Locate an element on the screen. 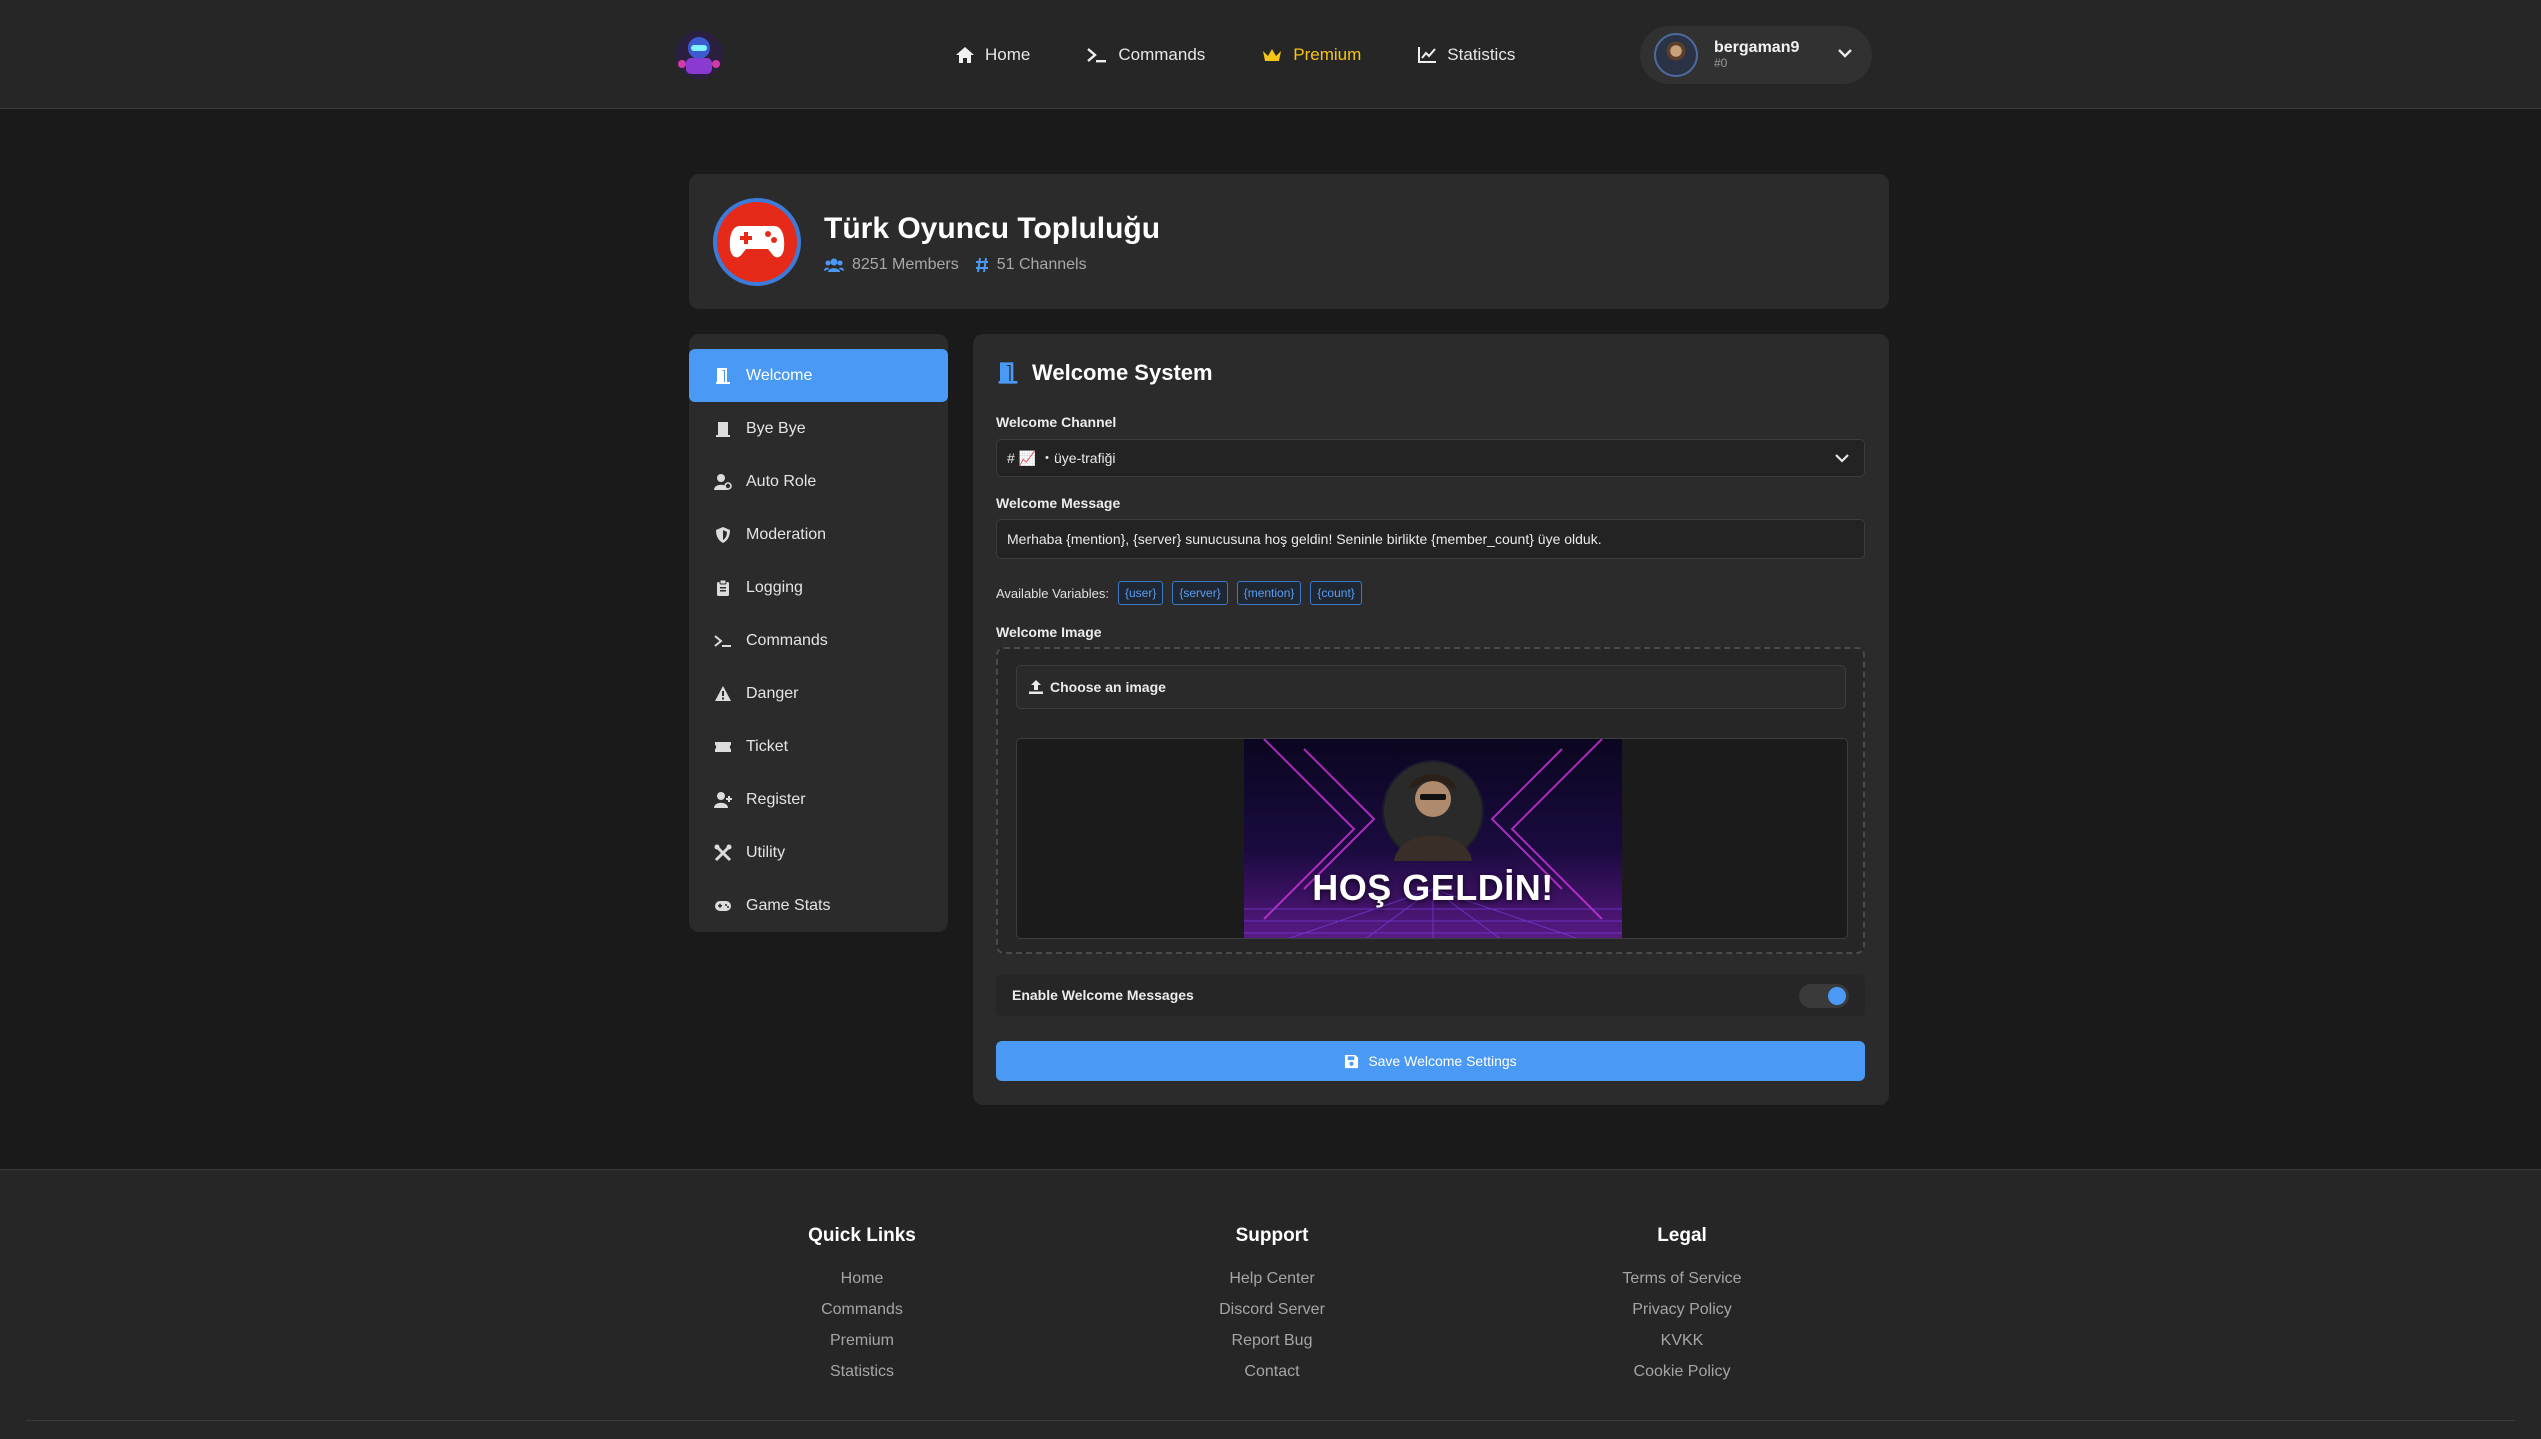 This screenshot has height=1439, width=2541. server-icon is located at coordinates (757, 242).